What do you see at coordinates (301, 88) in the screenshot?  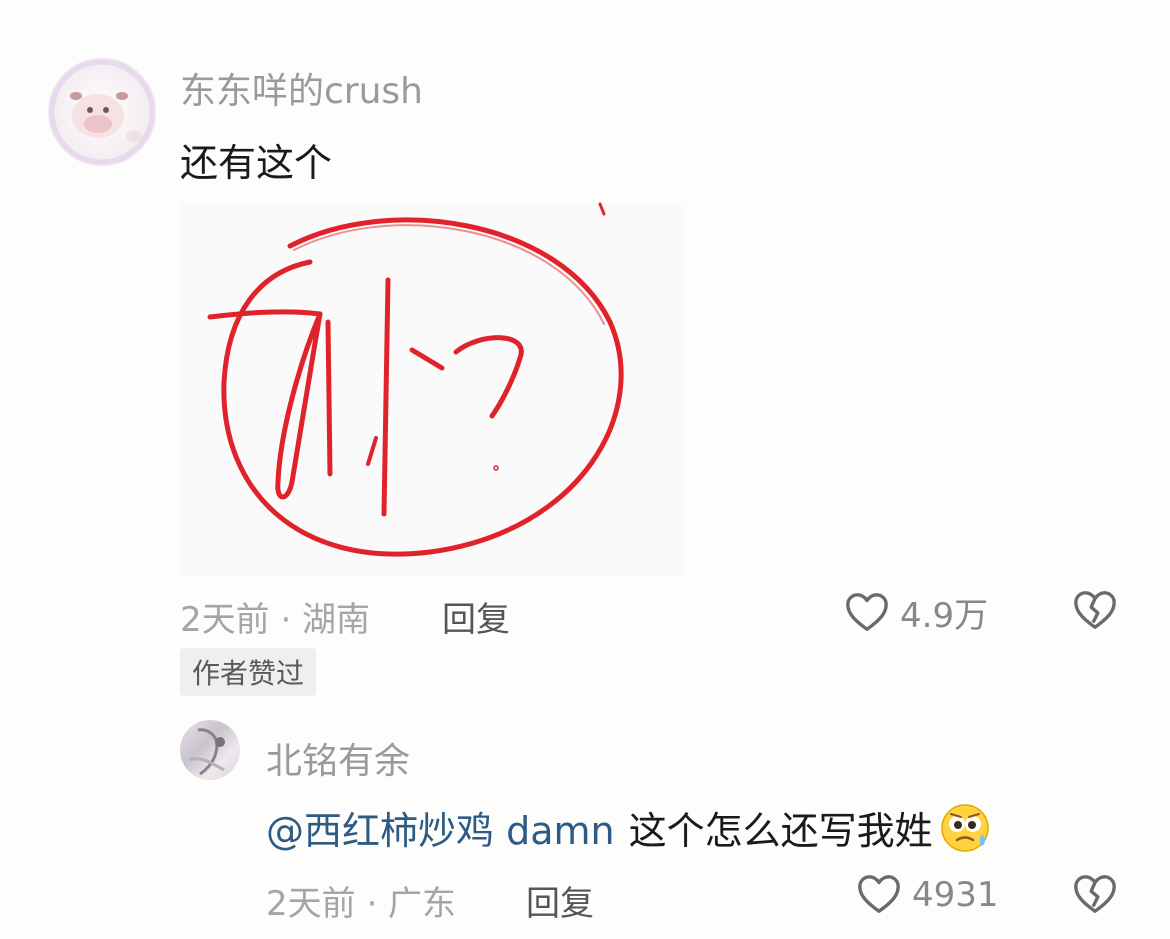 I see `username: 东东咩的crush` at bounding box center [301, 88].